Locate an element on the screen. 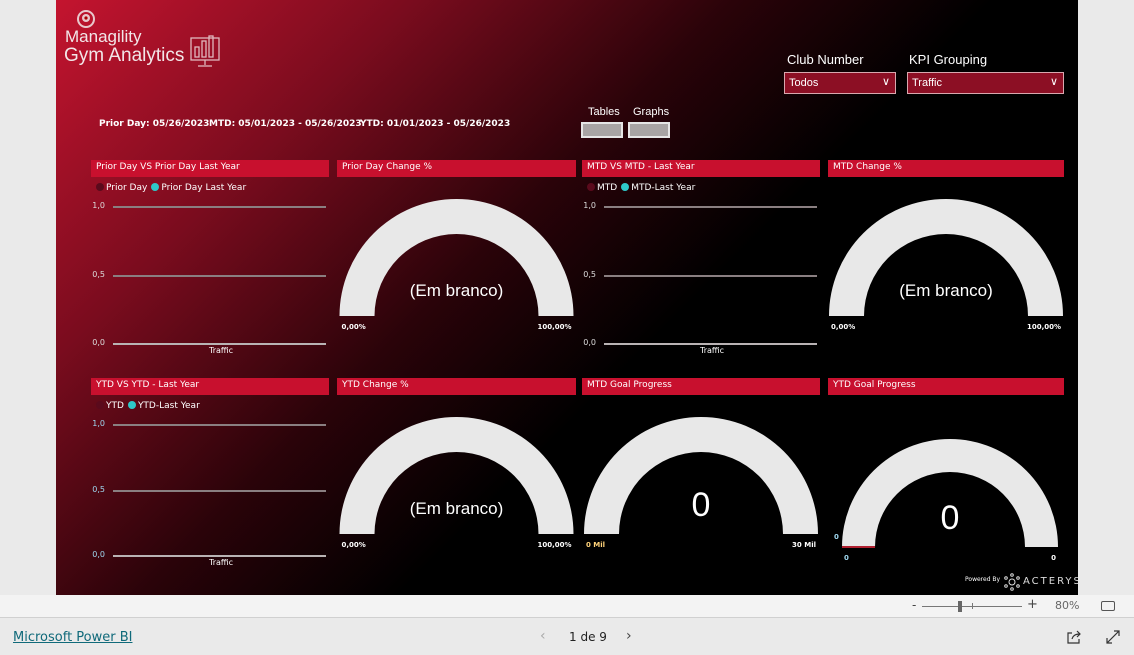 Image resolution: width=1134 pixels, height=655 pixels. next-page-icon: › is located at coordinates (629, 636).